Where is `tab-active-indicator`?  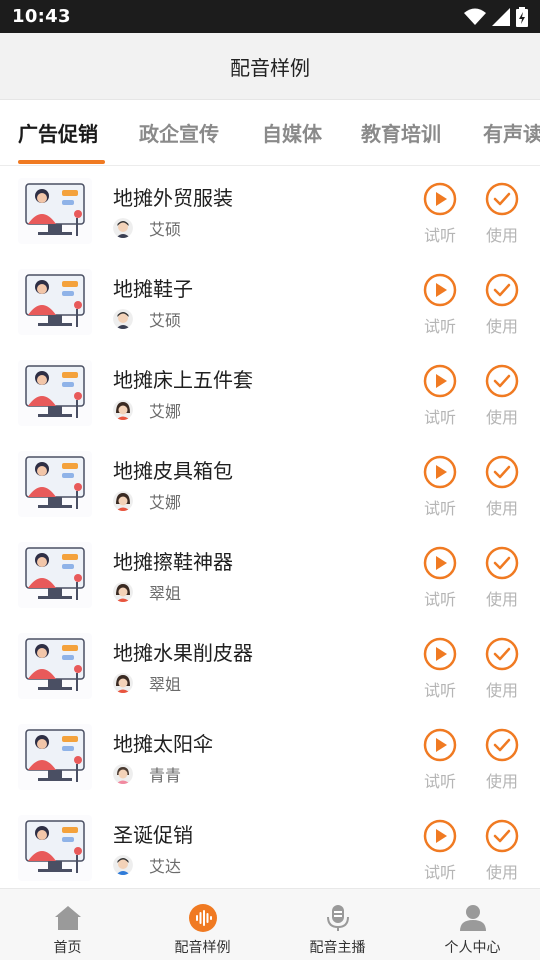
tab-active-indicator is located at coordinates (61, 162).